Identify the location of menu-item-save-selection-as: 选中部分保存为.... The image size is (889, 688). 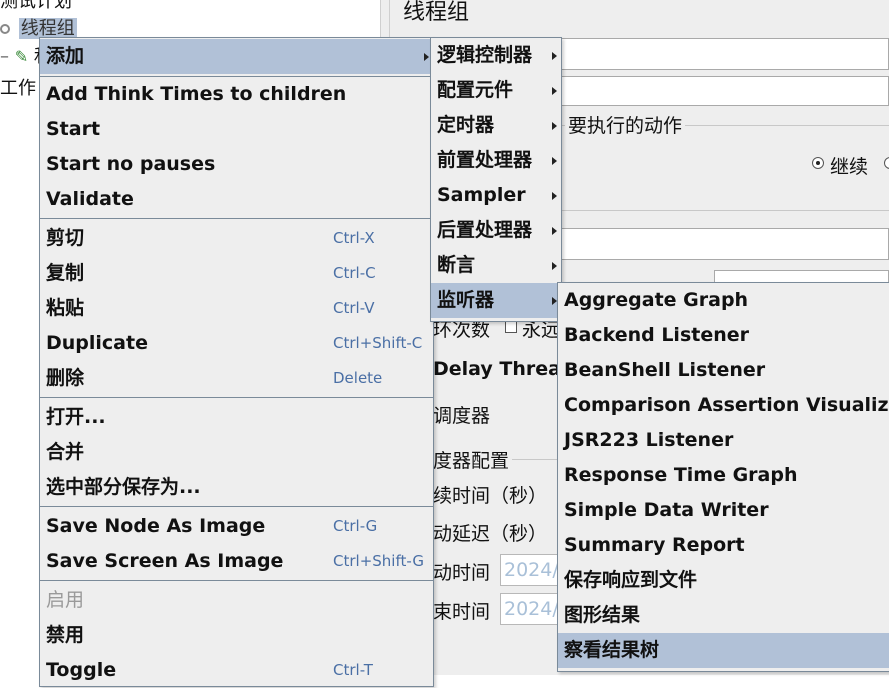
(236, 487).